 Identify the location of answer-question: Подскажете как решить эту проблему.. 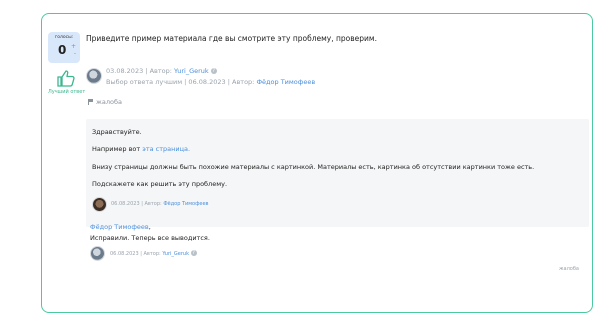
(160, 184).